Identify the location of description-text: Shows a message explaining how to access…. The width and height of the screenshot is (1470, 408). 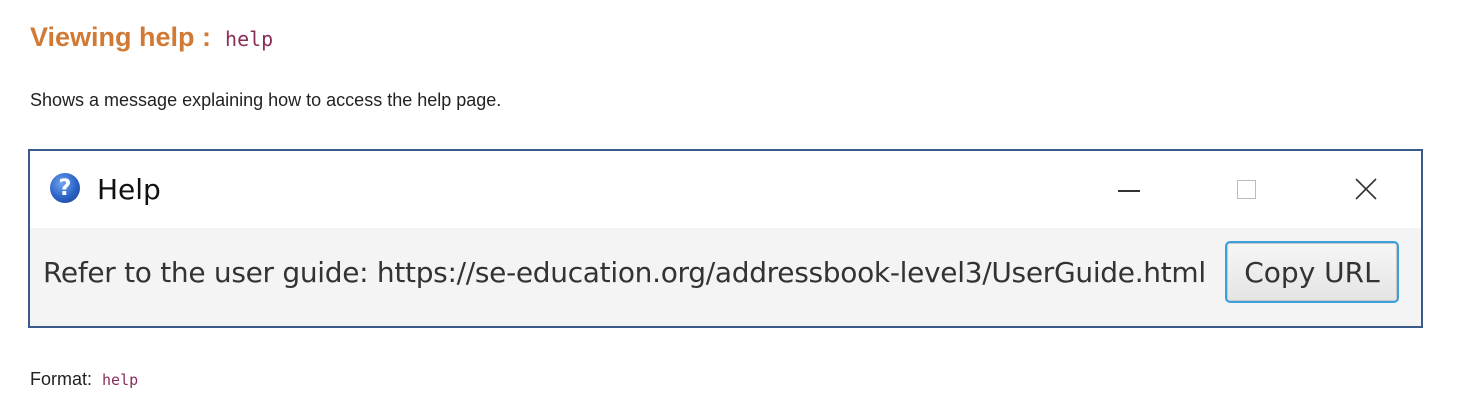
(266, 100).